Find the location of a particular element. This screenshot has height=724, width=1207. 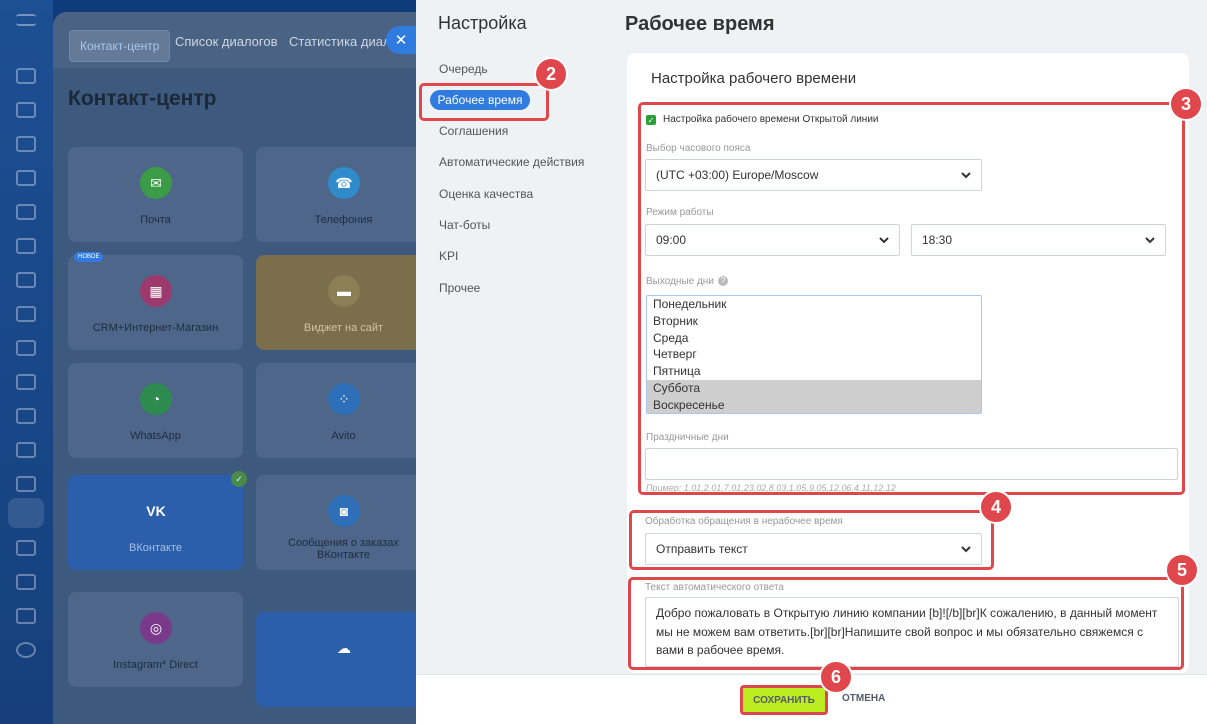

card-label: ВКонтакте is located at coordinates (155, 548).